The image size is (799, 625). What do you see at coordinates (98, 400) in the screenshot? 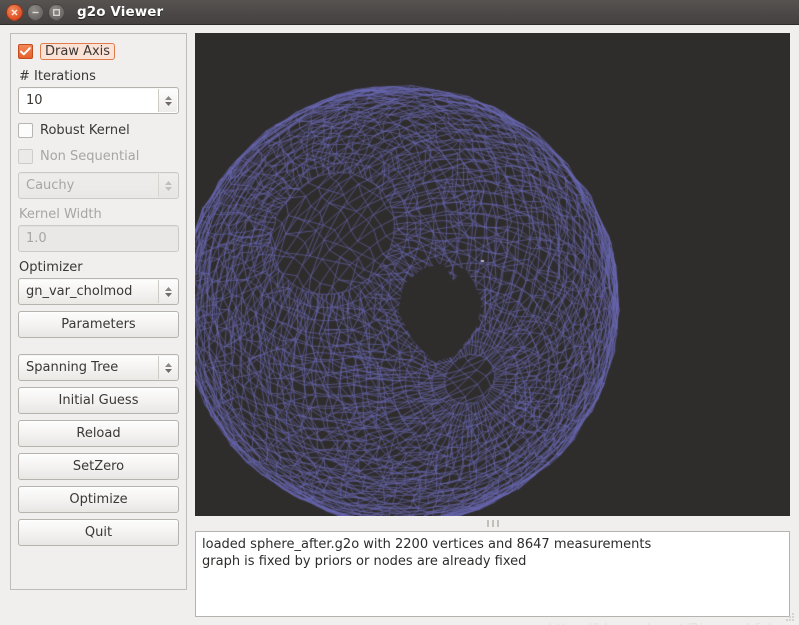
I see `initial-guess-button: Initial Guess` at bounding box center [98, 400].